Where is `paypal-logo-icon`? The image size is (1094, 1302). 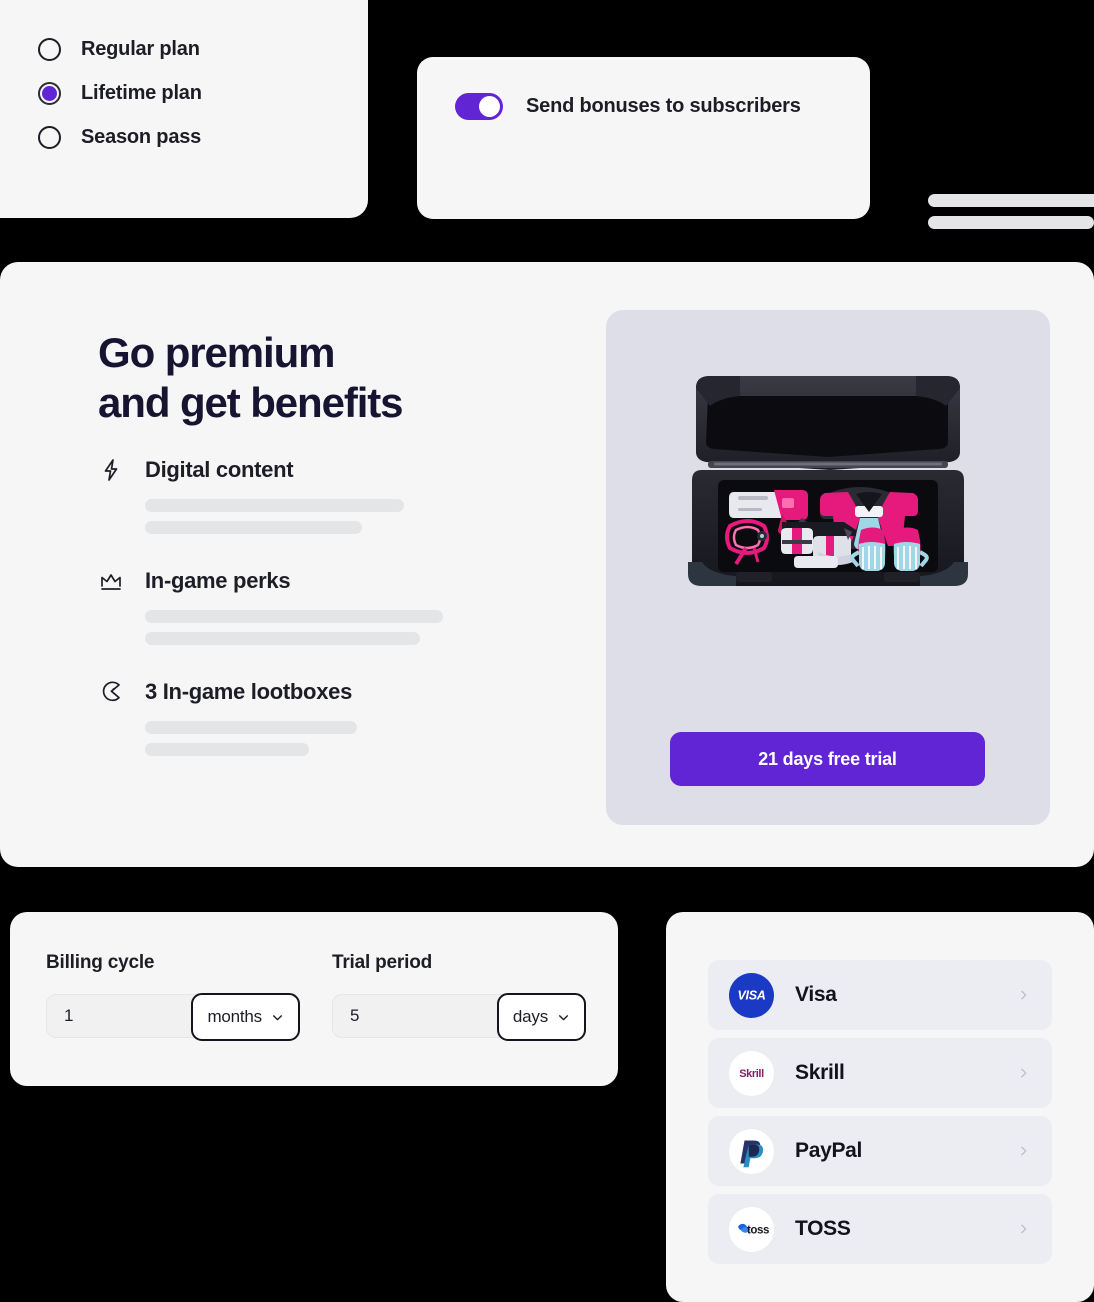 paypal-logo-icon is located at coordinates (751, 1151).